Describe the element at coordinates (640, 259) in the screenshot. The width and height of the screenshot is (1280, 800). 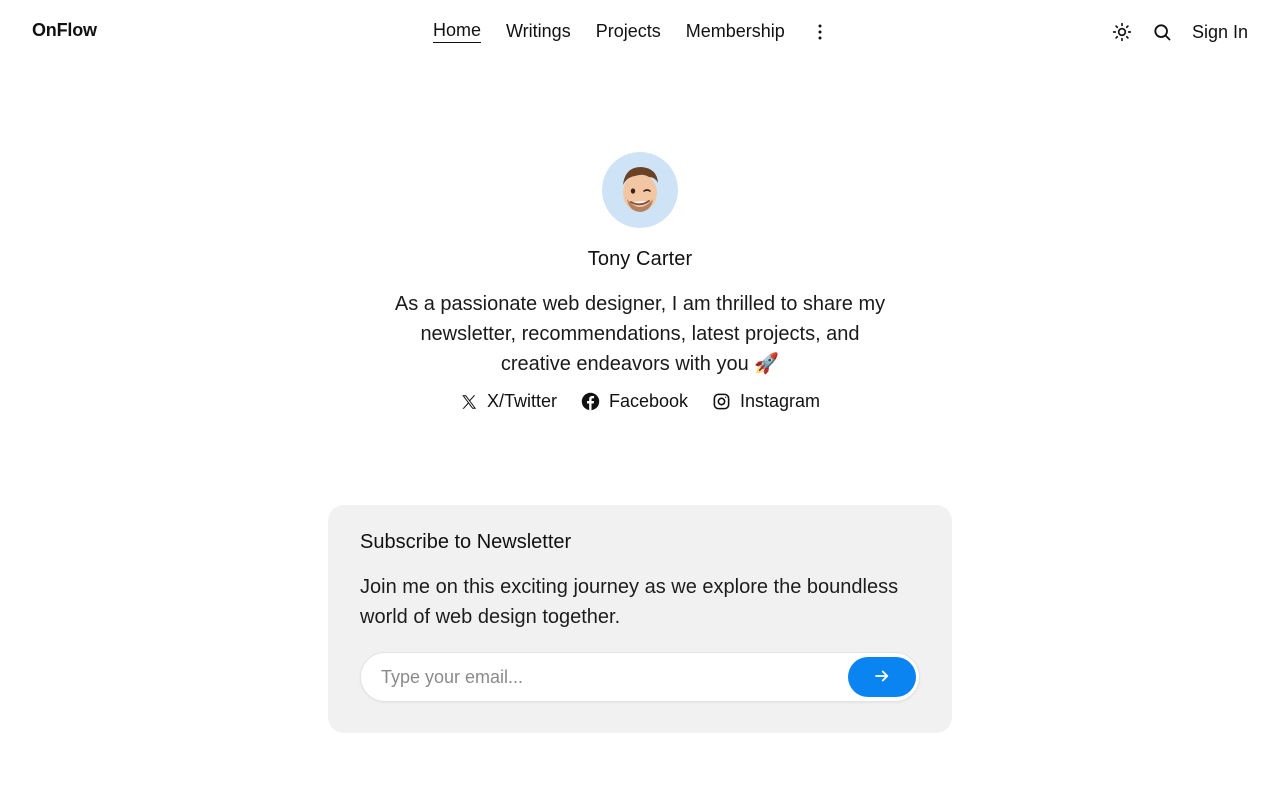
I see `profile-name: Tony Carter` at that location.